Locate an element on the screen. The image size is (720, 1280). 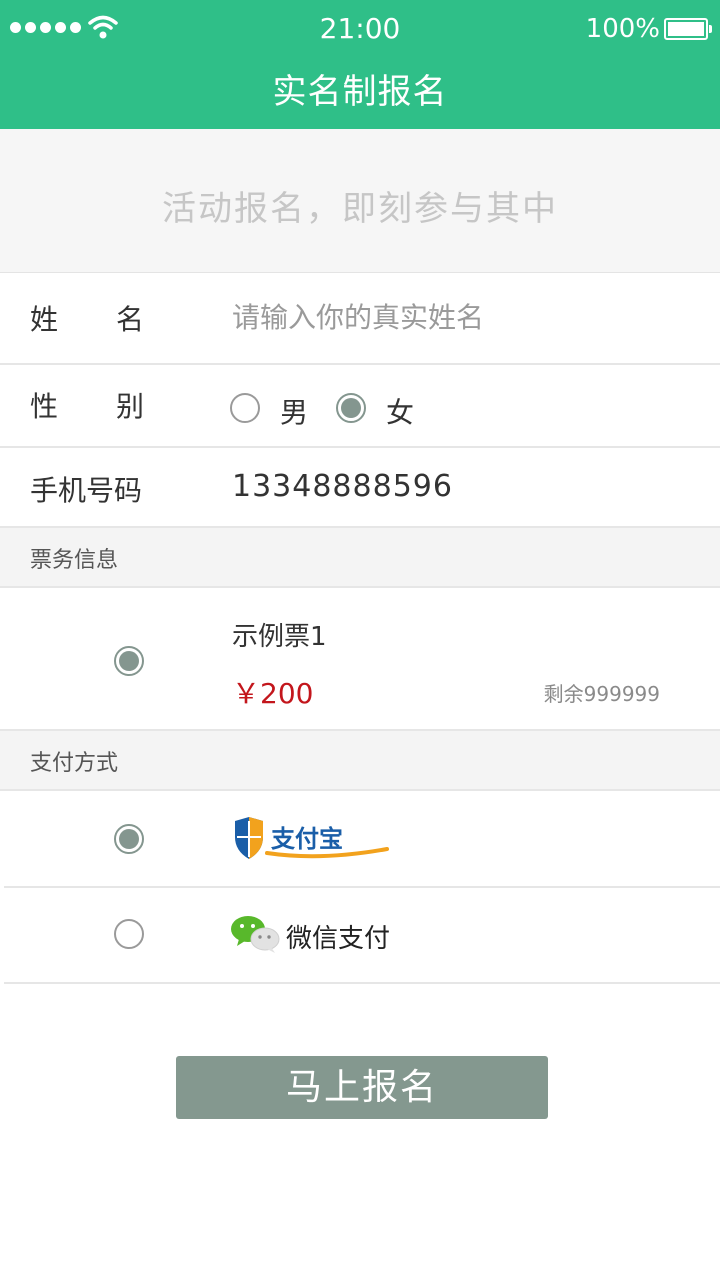
name-input is located at coordinates (452, 317).